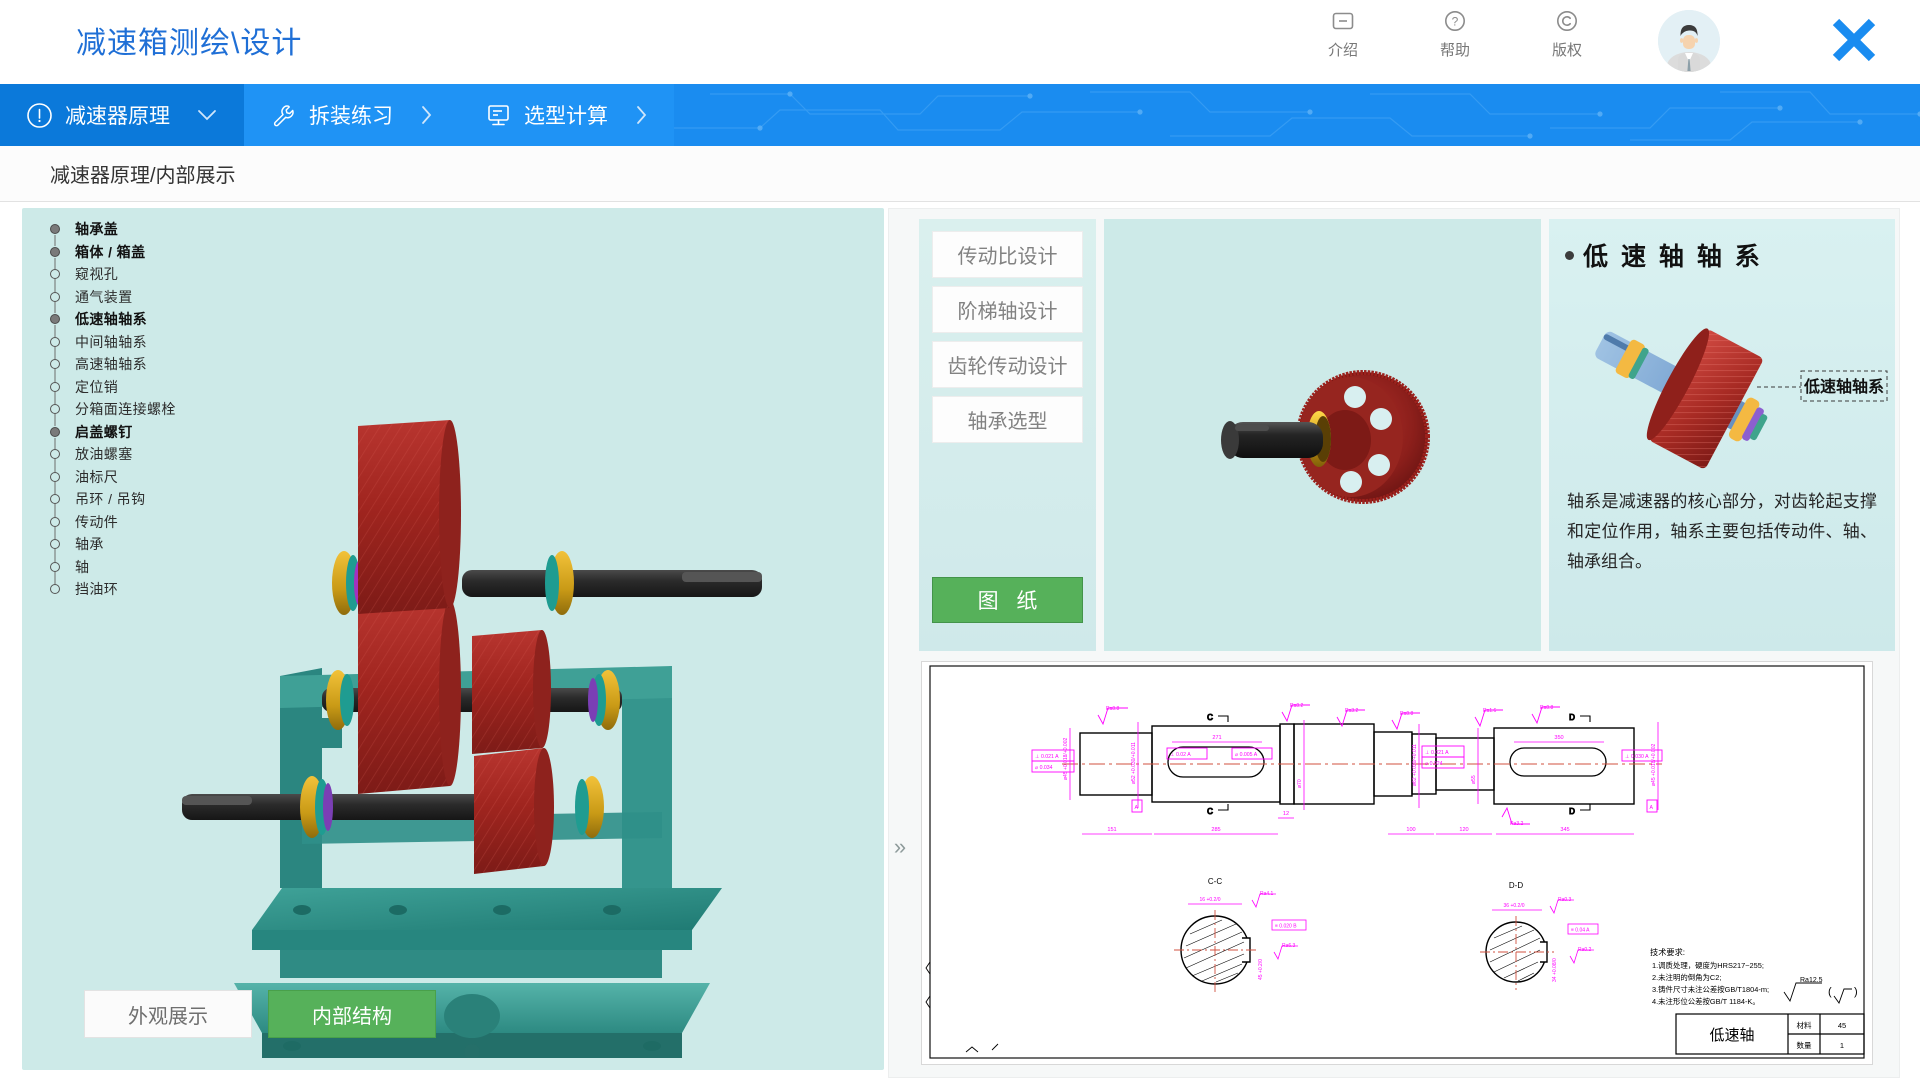 The width and height of the screenshot is (1920, 1080). Describe the element at coordinates (184, 251) in the screenshot. I see `part-list-item: 箱体 / 箱盖` at that location.